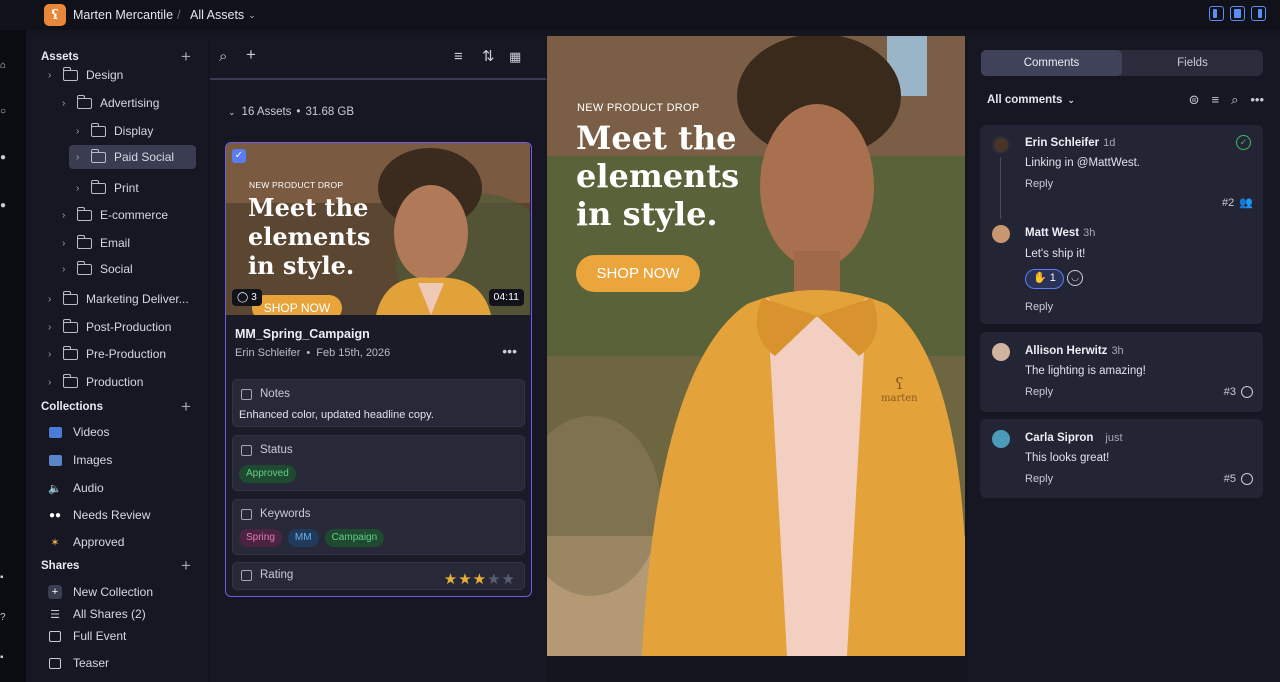 The image size is (1280, 682). Describe the element at coordinates (123, 75) in the screenshot. I see `tree-item-design: › Design` at that location.